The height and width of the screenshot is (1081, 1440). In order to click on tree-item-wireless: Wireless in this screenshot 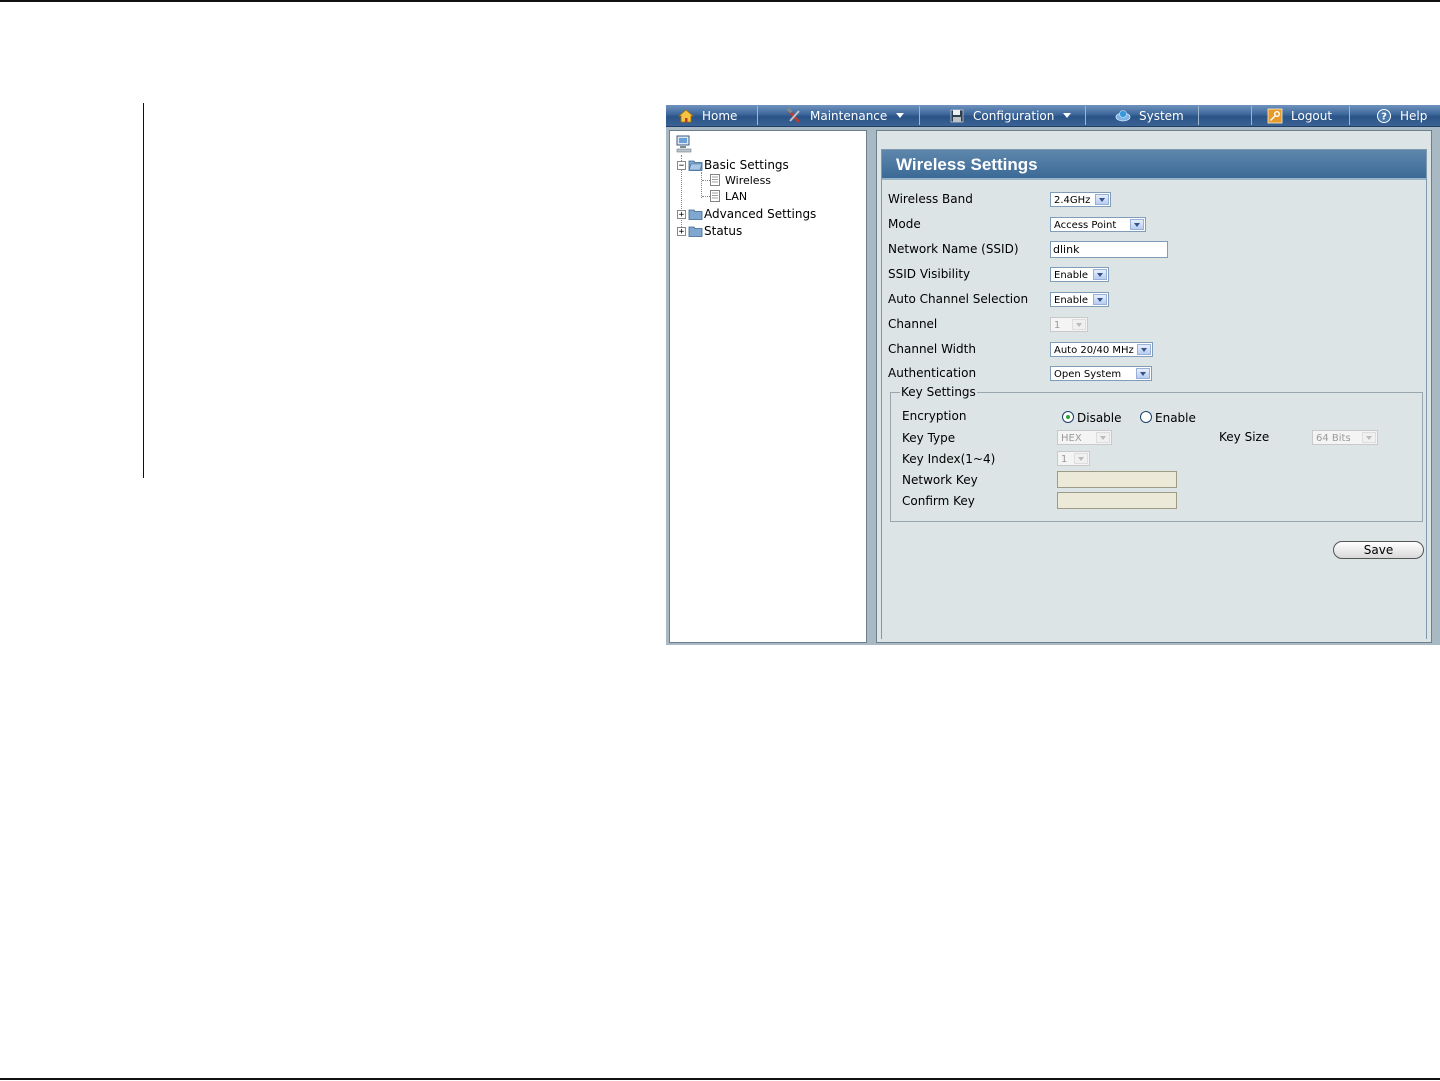, I will do `click(740, 180)`.